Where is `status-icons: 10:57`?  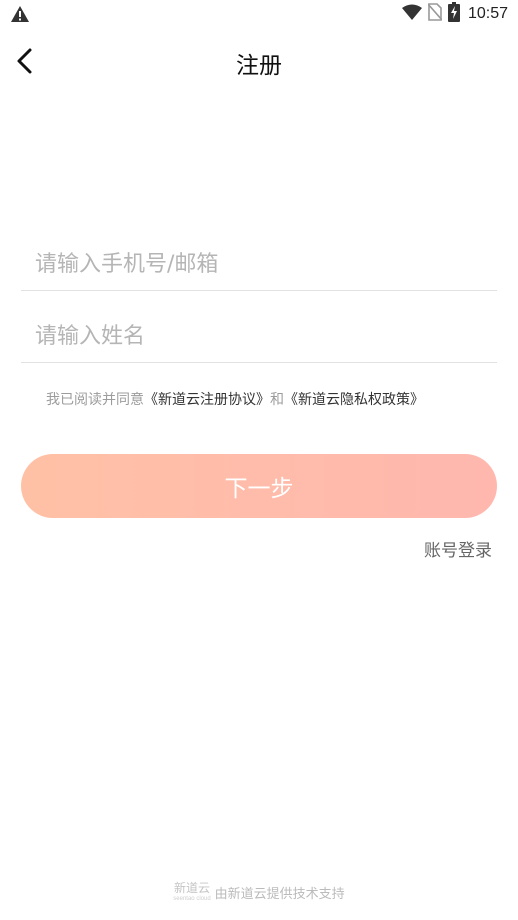 status-icons: 10:57 is located at coordinates (454, 14).